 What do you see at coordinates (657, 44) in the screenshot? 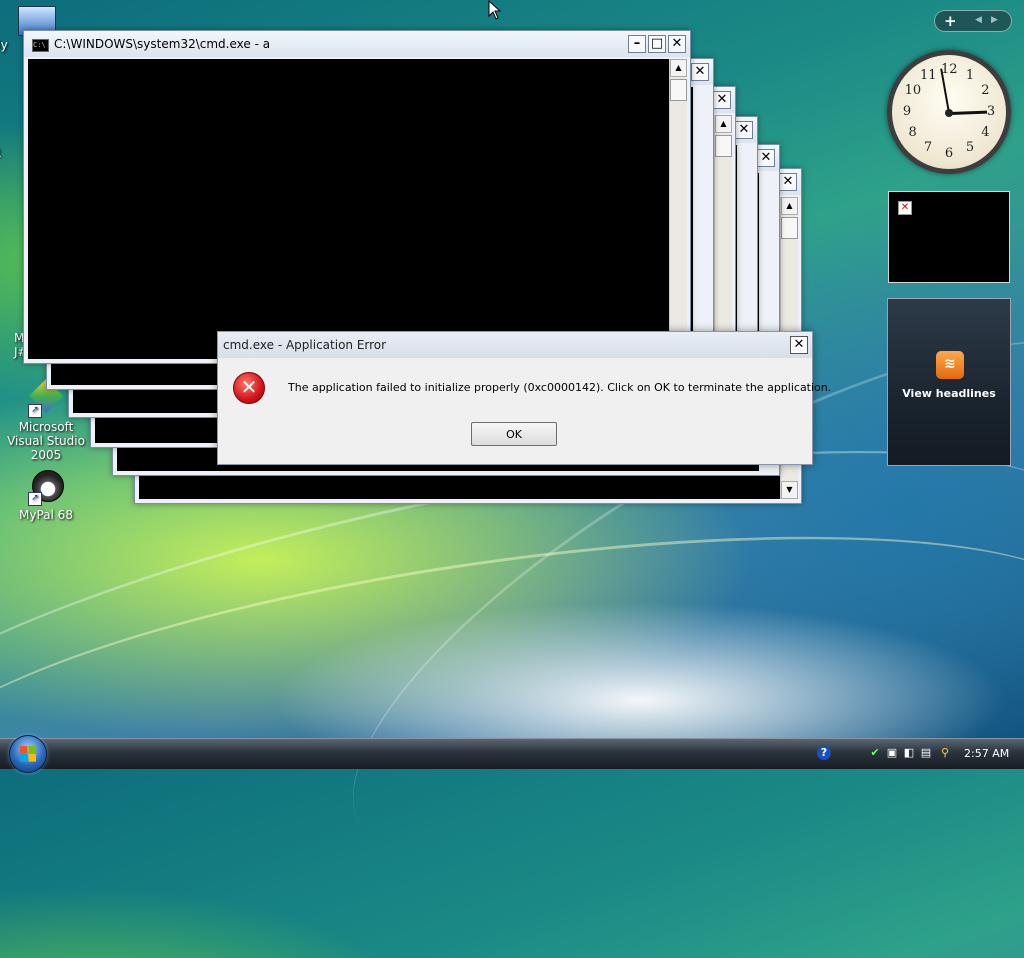
I see `maximize-button: □` at bounding box center [657, 44].